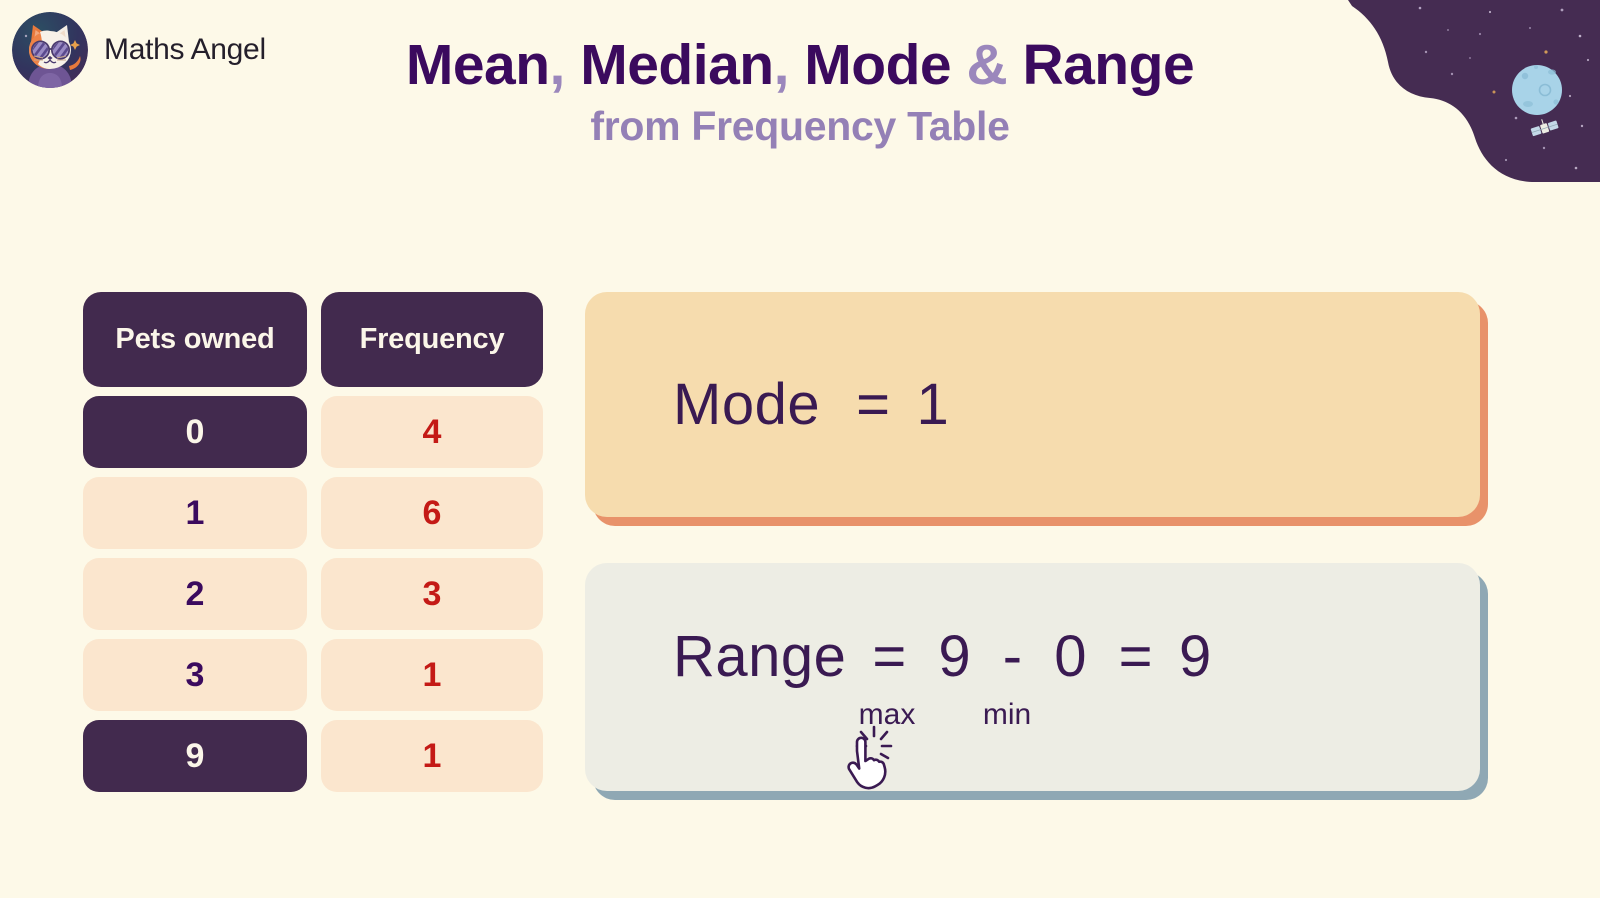 This screenshot has width=1600, height=898. I want to click on range-card-face: Range = 9 - 0 = 9 max min, so click(1032, 677).